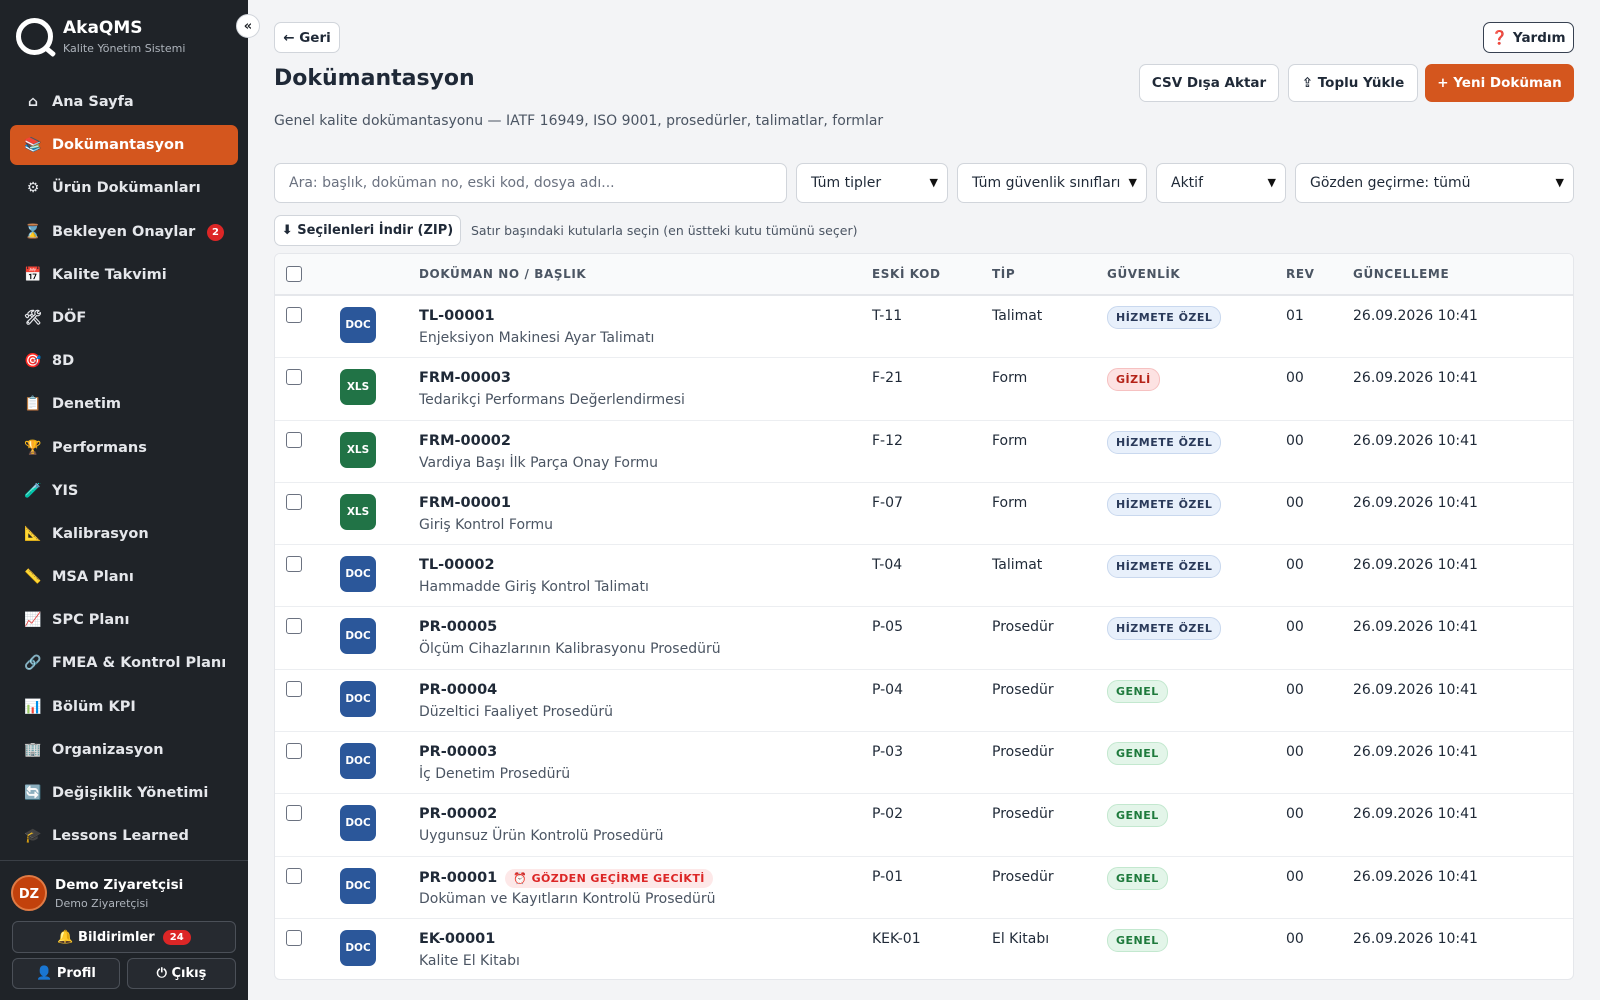 This screenshot has height=1000, width=1600. Describe the element at coordinates (1003, 274) in the screenshot. I see `column-header-type: TİP` at that location.